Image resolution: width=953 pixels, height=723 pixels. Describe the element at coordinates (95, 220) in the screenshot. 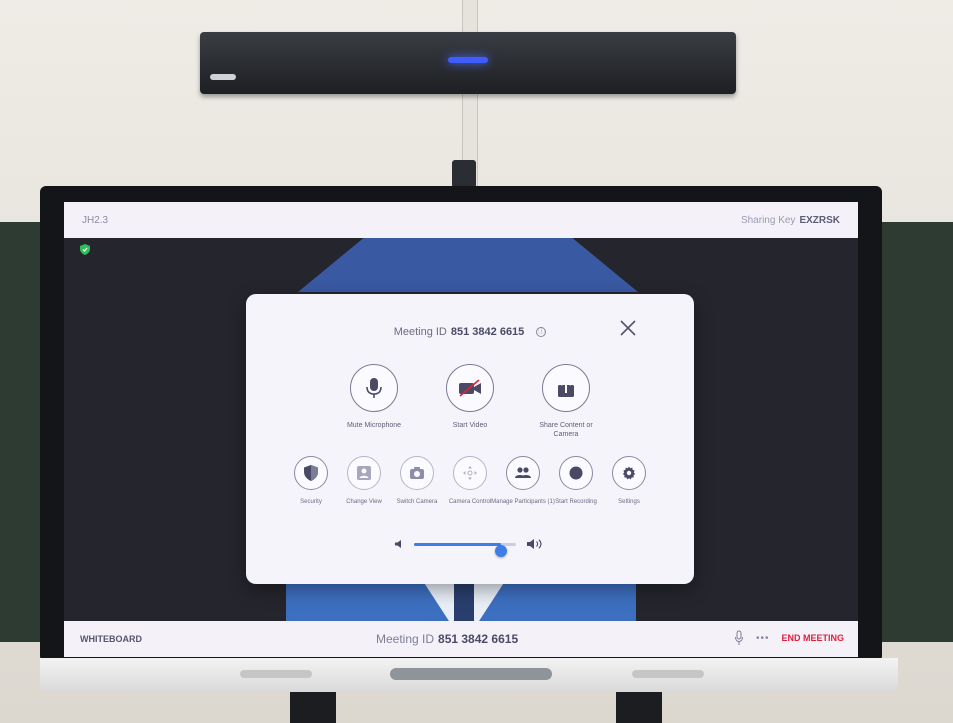

I see `room-name: JH2.3` at that location.